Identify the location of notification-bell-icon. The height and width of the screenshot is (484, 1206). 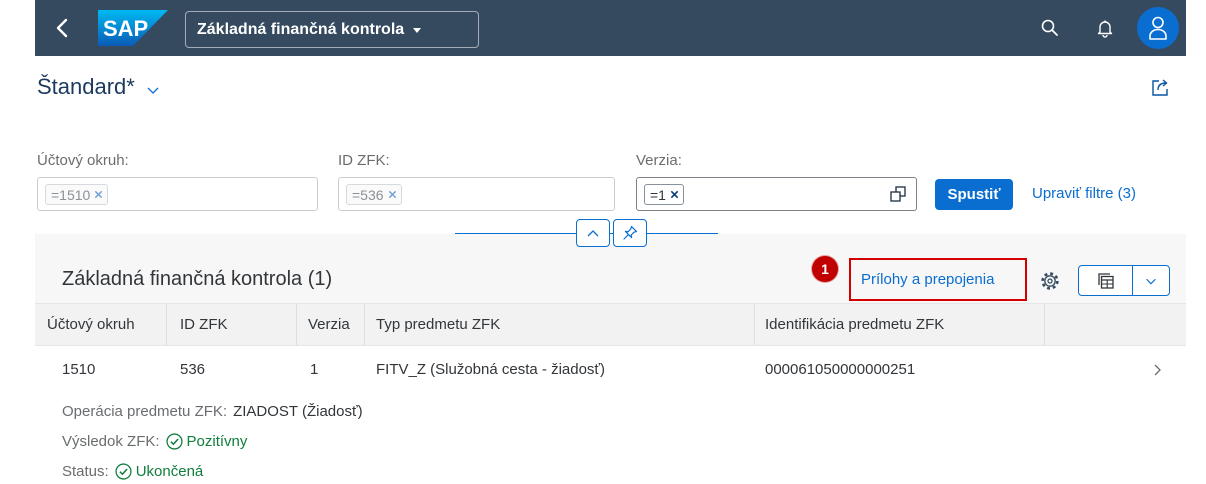
(1105, 29).